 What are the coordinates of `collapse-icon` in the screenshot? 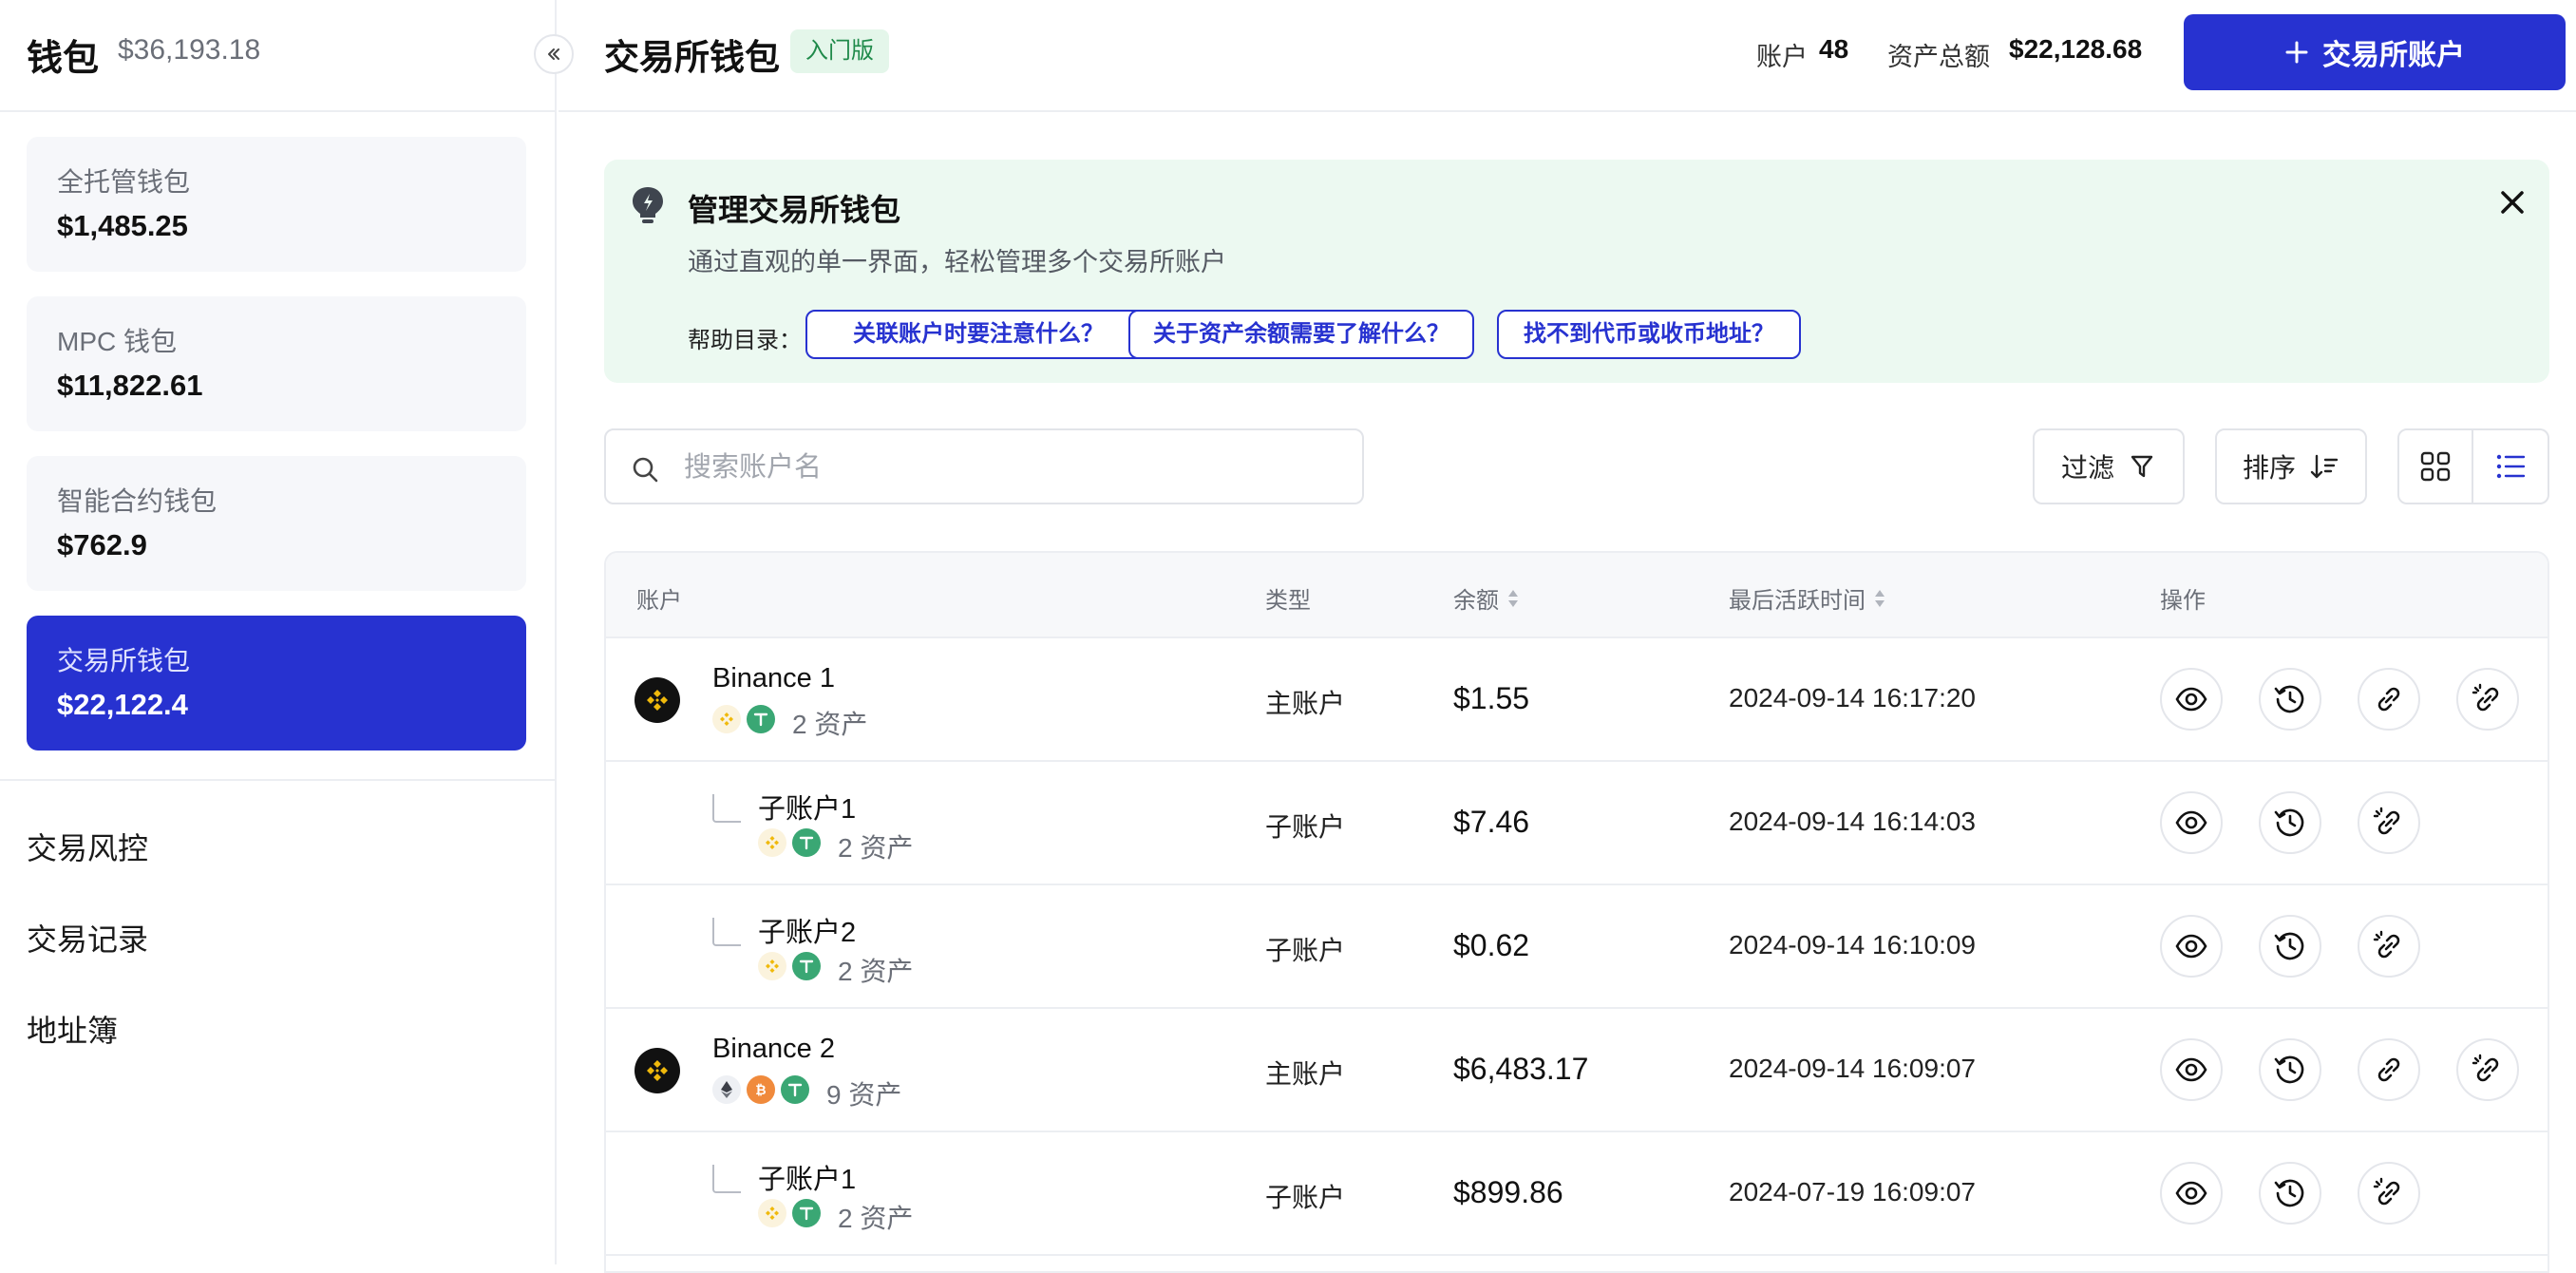 It's located at (553, 54).